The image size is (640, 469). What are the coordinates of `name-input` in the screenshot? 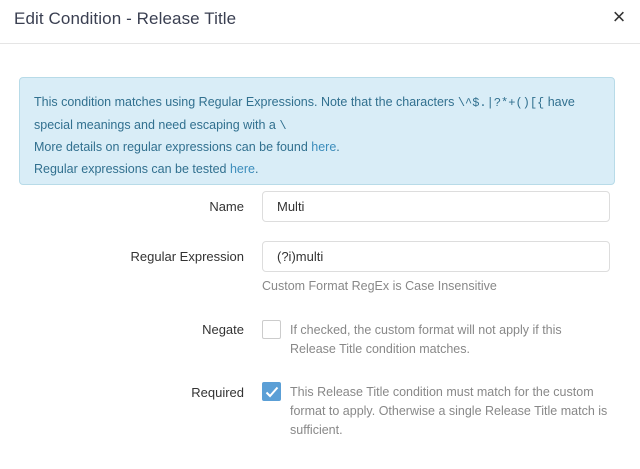 It's located at (436, 206).